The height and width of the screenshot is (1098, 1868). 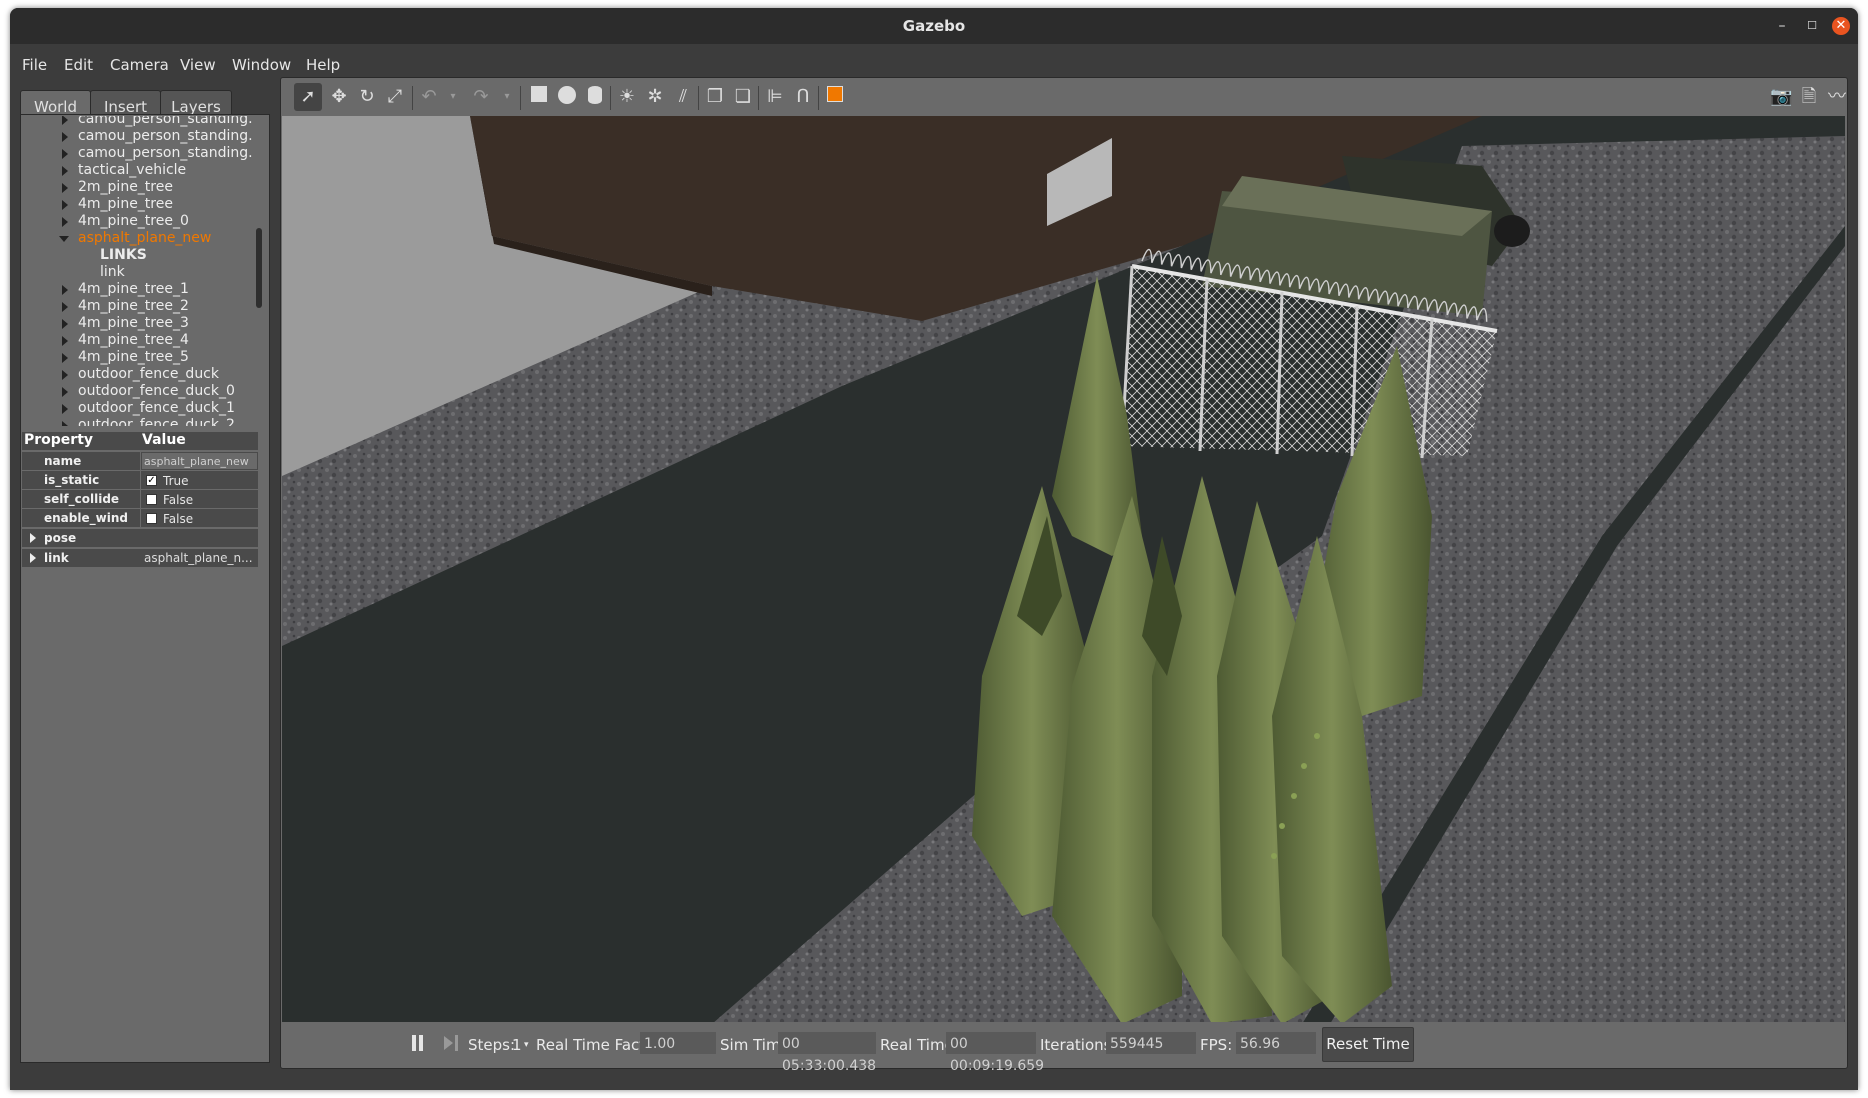 What do you see at coordinates (481, 97) in the screenshot?
I see `redo-icon: ↷` at bounding box center [481, 97].